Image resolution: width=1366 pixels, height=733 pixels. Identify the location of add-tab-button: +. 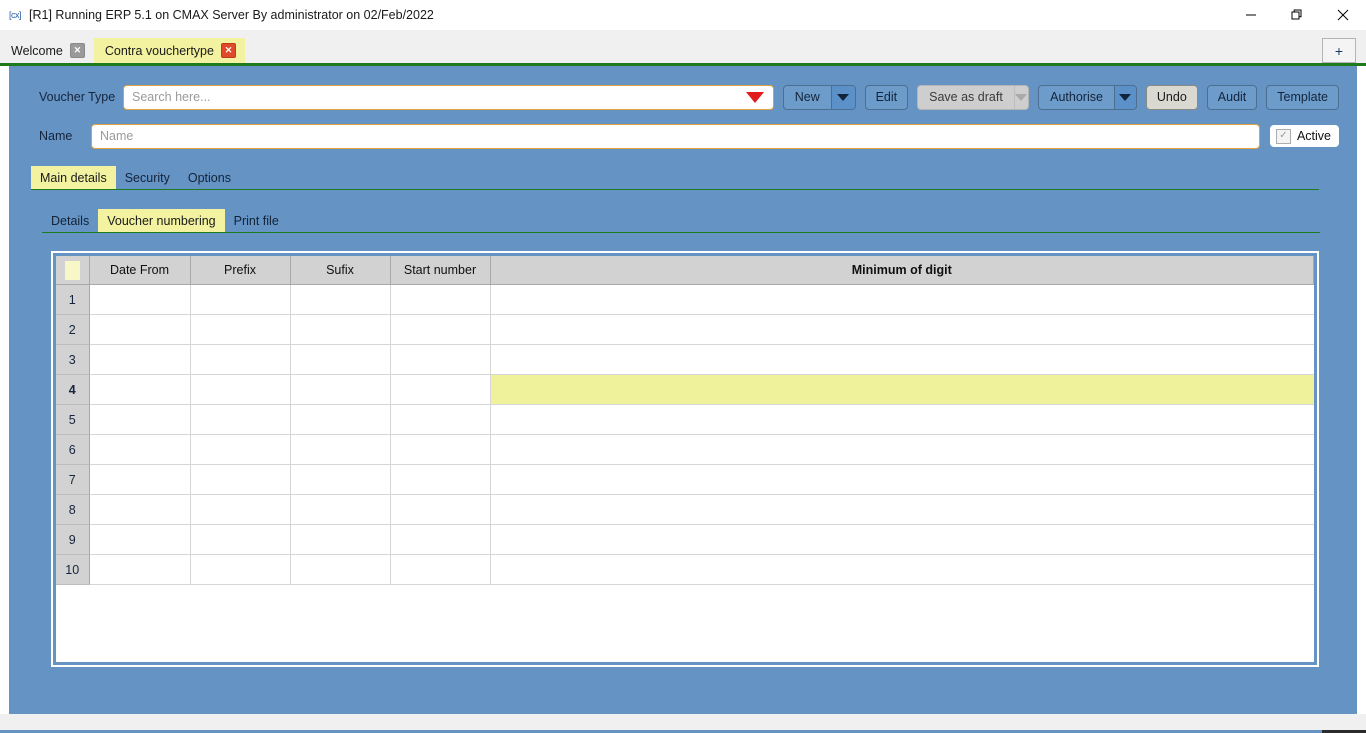
(1339, 50).